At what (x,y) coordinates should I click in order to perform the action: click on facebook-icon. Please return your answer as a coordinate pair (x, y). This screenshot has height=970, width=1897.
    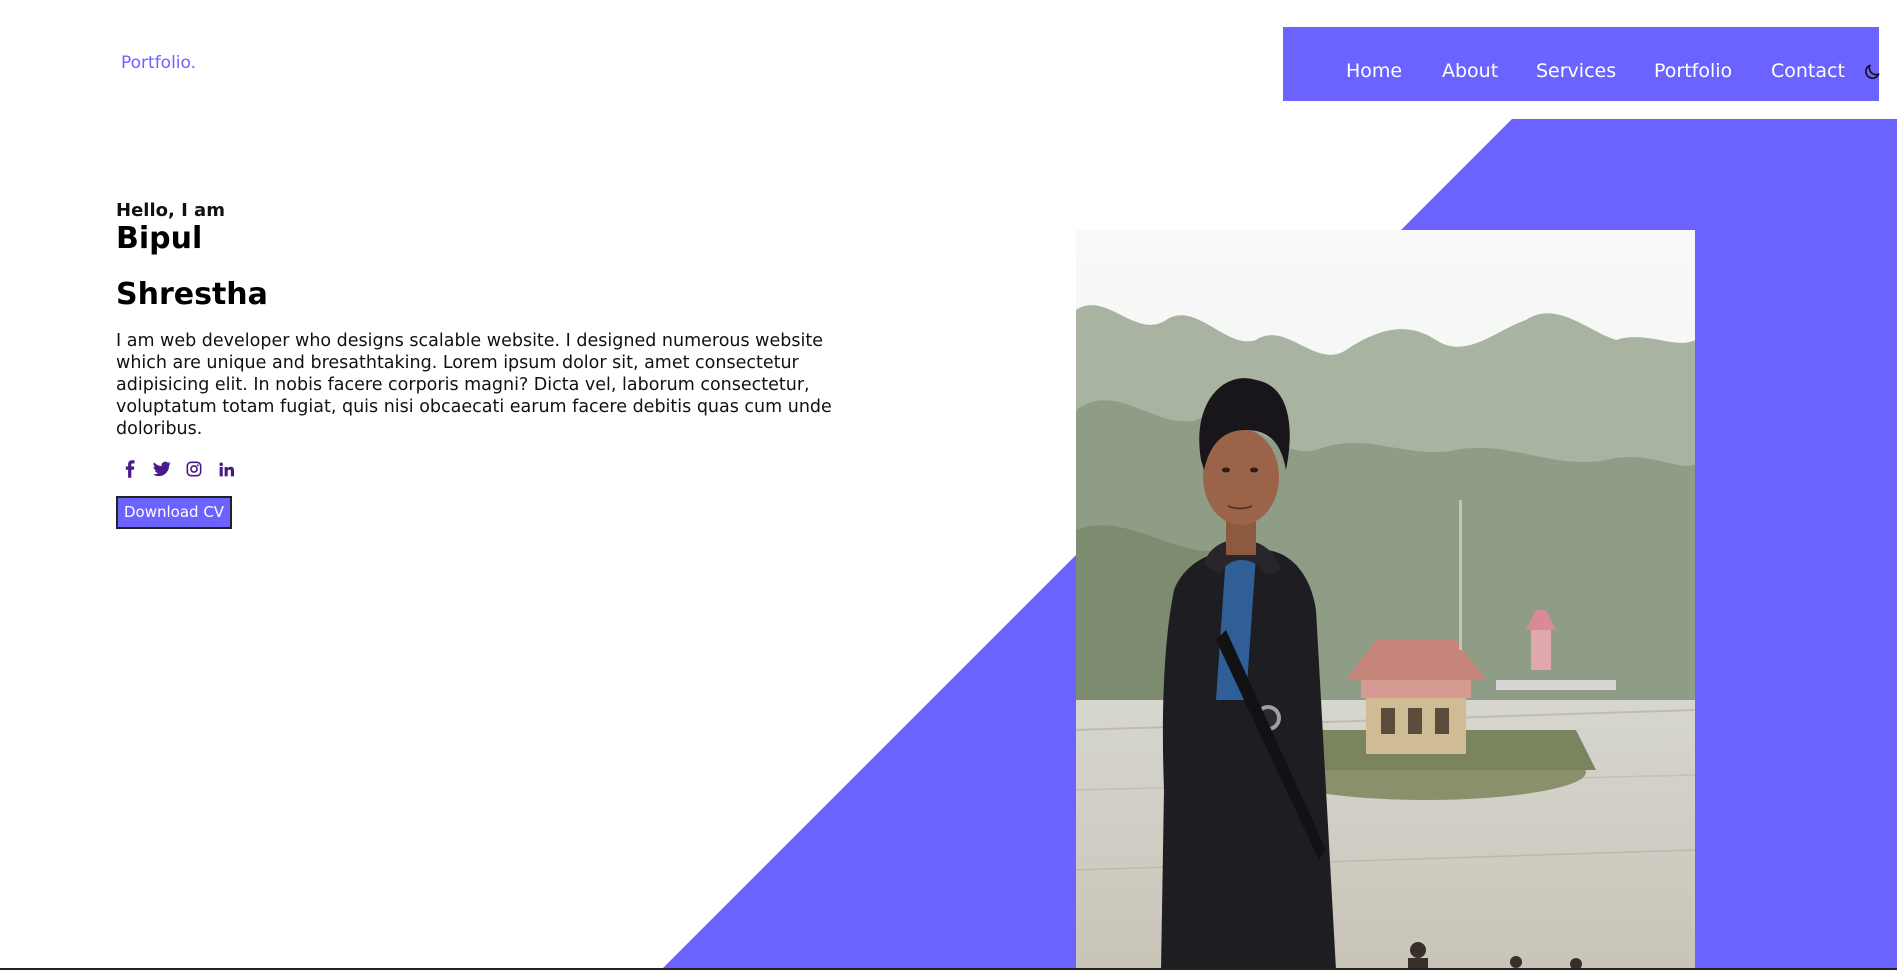
    Looking at the image, I should click on (130, 469).